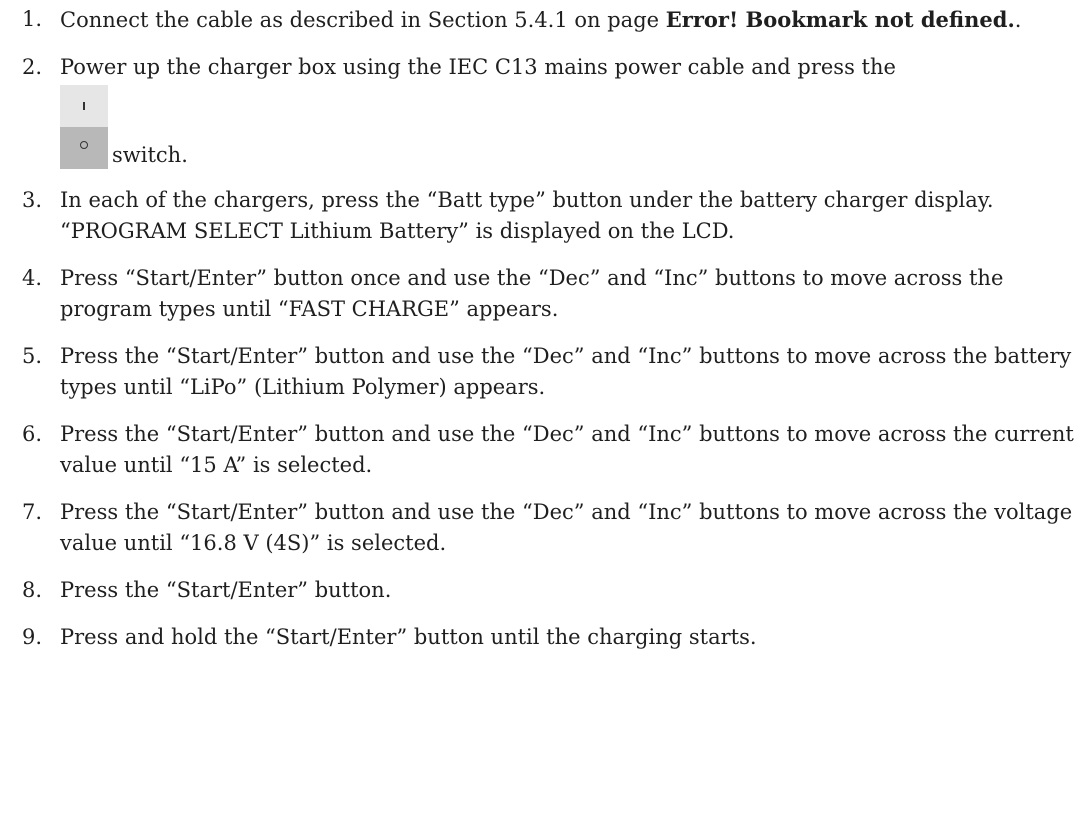  Describe the element at coordinates (840, 19) in the screenshot. I see `bookmark-error-text: Error! Bookmark not defined.` at that location.